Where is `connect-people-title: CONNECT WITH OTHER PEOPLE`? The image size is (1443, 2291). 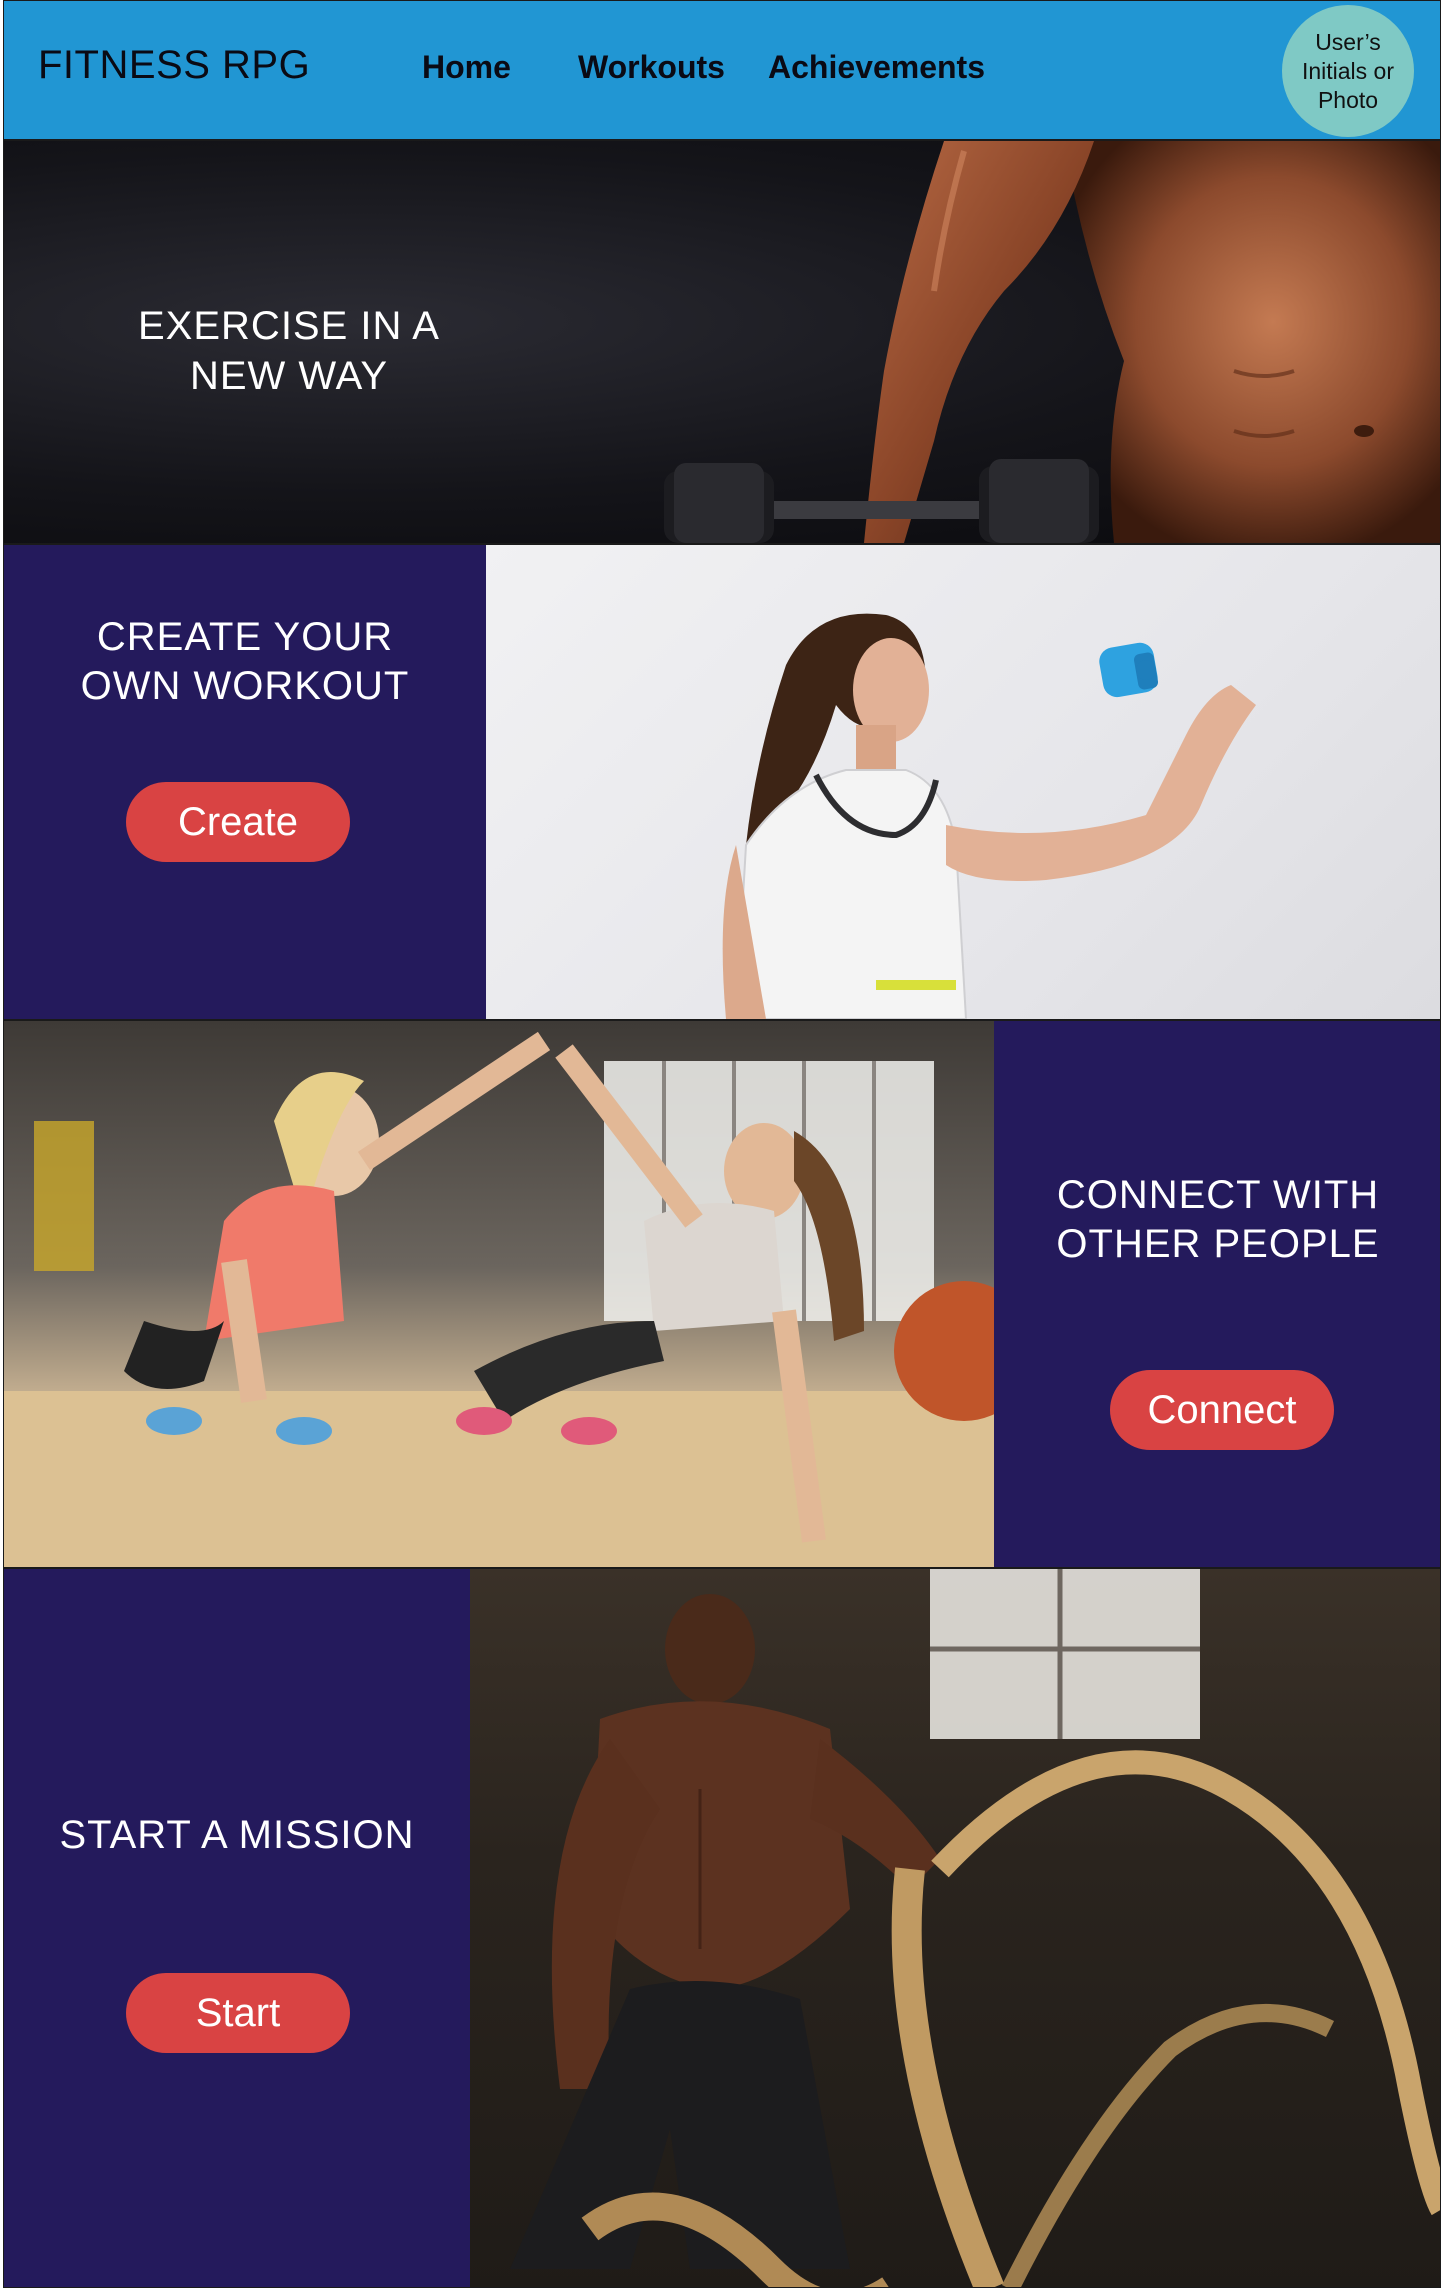
connect-people-title: CONNECT WITH OTHER PEOPLE is located at coordinates (1218, 1219).